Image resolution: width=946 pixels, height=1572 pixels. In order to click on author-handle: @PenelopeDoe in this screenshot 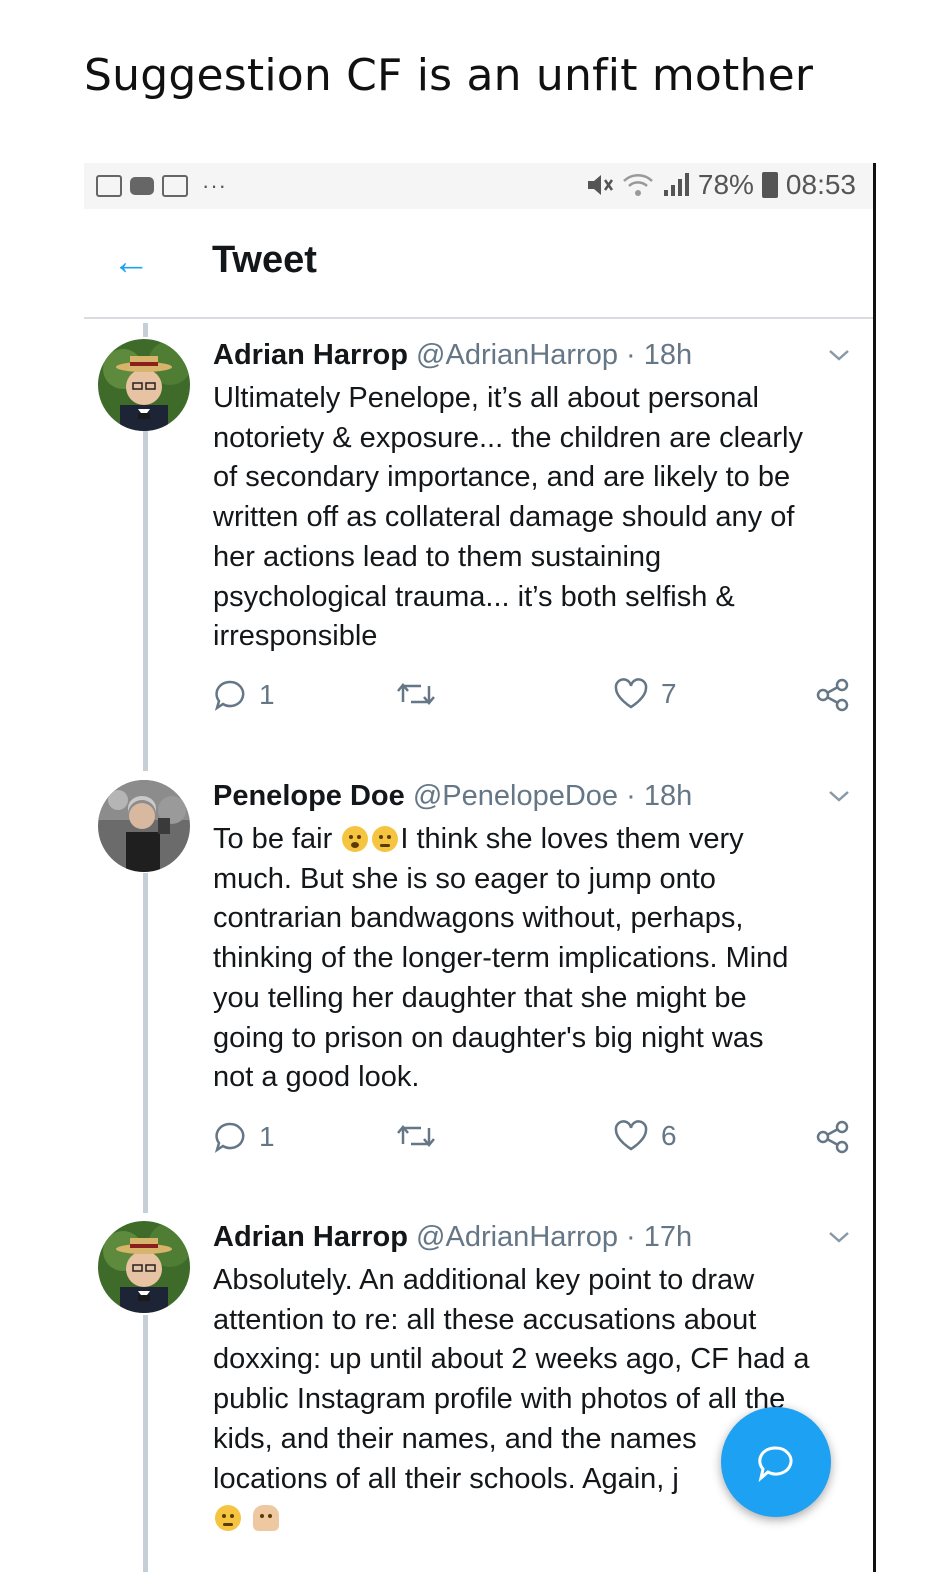, I will do `click(515, 796)`.